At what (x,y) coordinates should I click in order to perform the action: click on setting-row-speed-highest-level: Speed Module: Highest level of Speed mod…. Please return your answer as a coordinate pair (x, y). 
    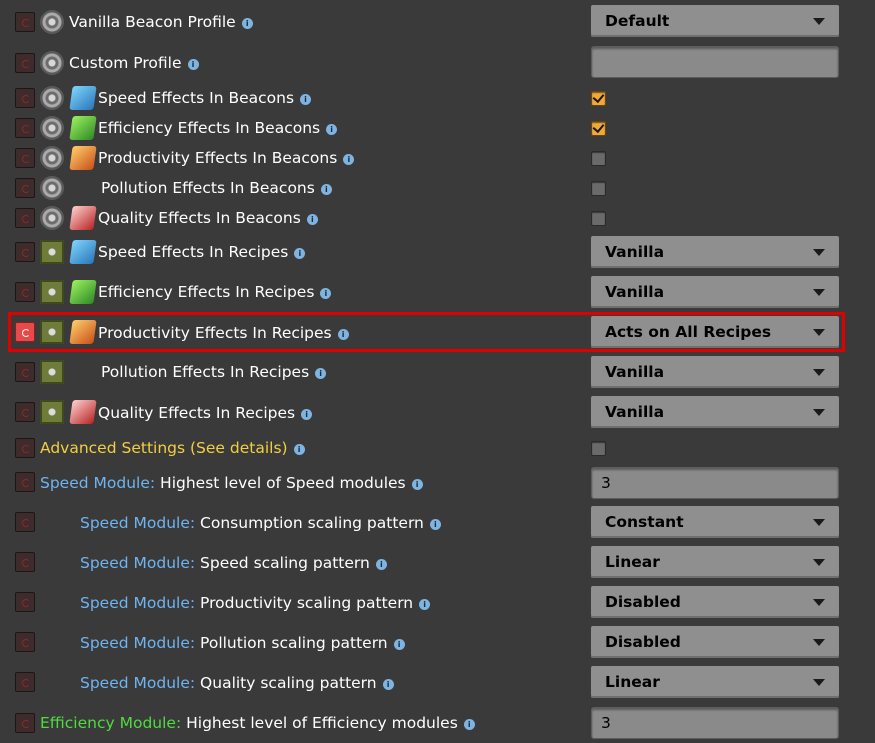
    Looking at the image, I should click on (437, 483).